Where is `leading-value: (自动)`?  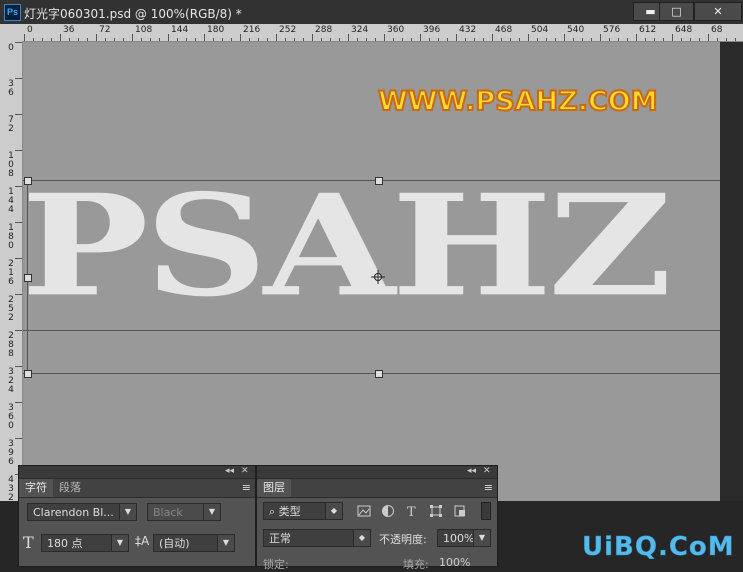
leading-value: (自动) is located at coordinates (174, 543).